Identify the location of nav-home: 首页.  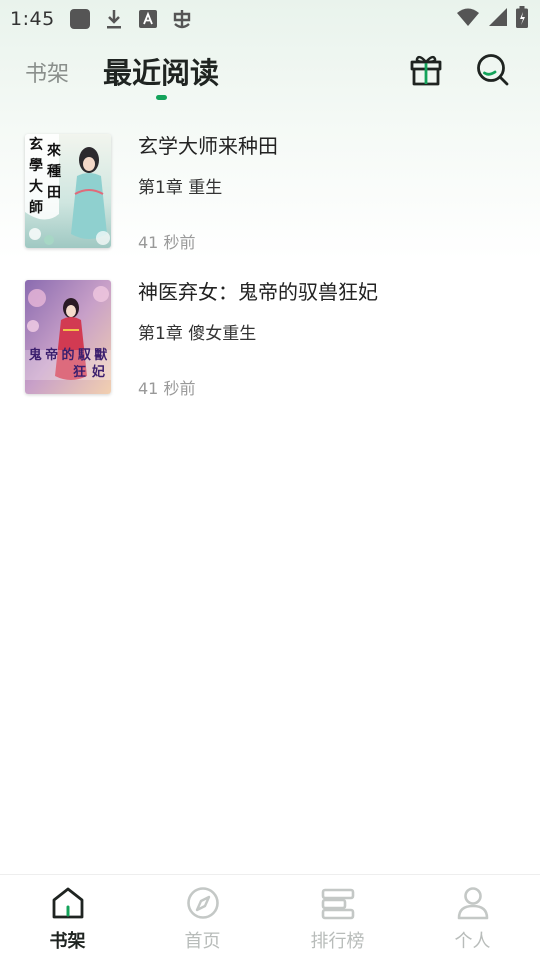
(202, 917).